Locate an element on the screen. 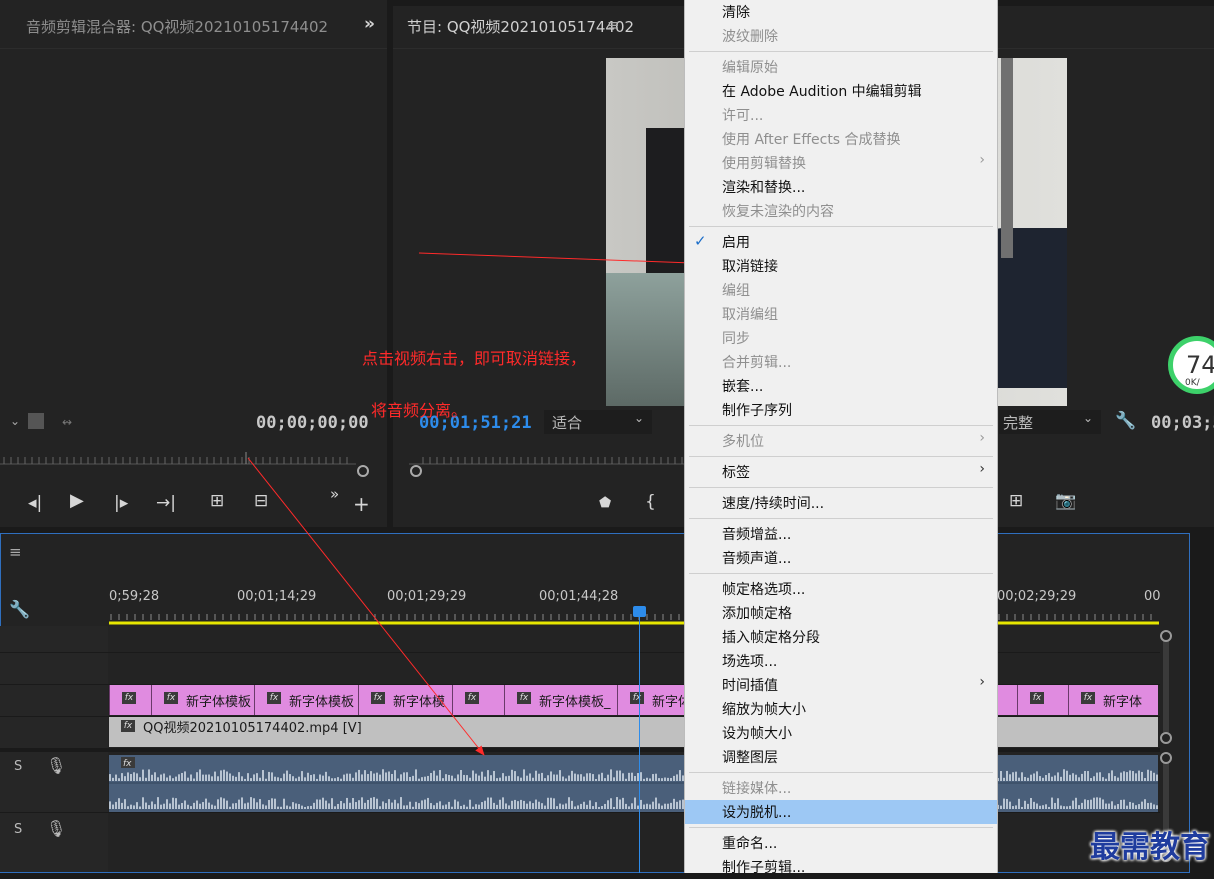  audio-clip: fx is located at coordinates (633, 783).